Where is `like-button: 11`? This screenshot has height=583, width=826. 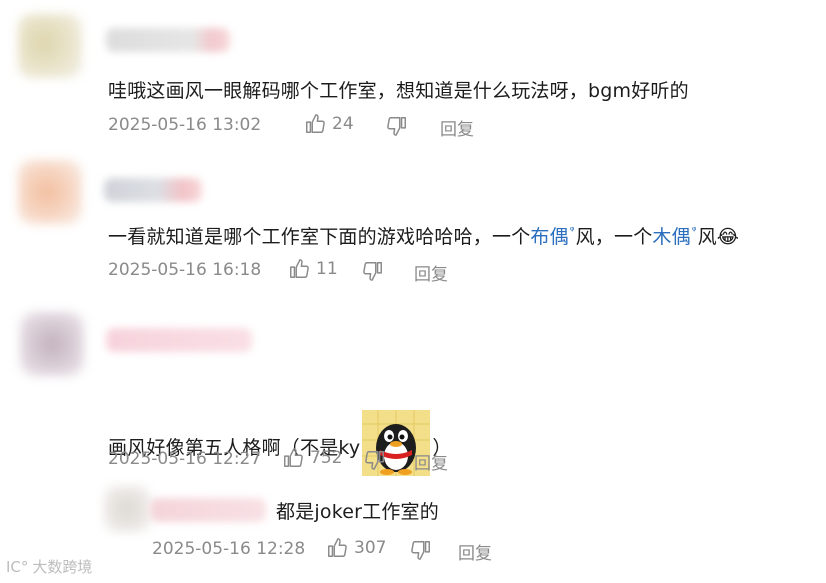 like-button: 11 is located at coordinates (313, 269).